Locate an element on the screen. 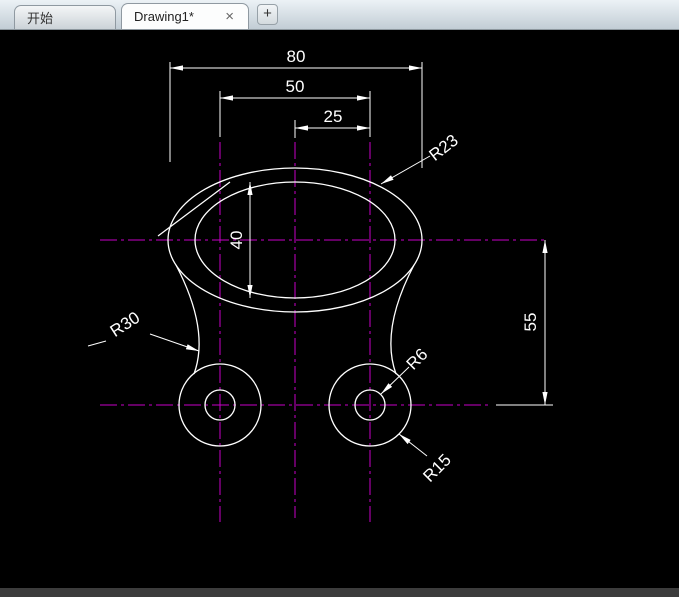 The width and height of the screenshot is (679, 597). tab-drawing1: Drawing1* × is located at coordinates (185, 16).